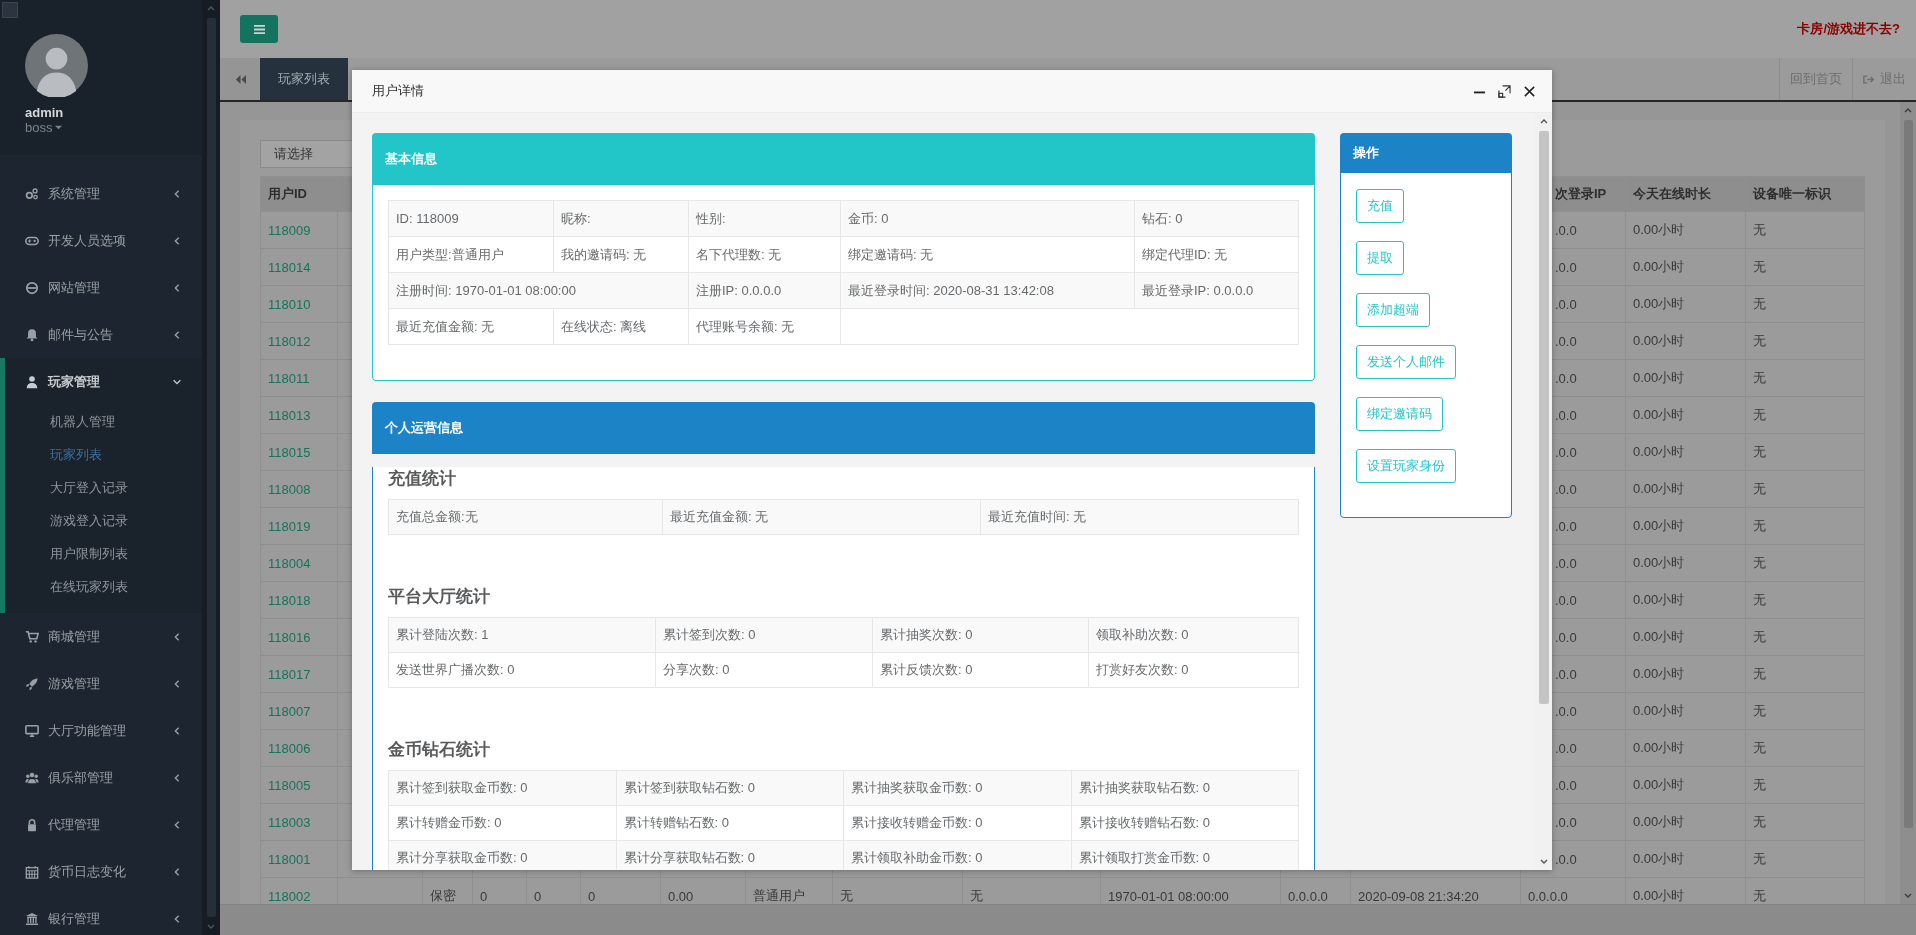  I want to click on table-cell: 累计登陆次数: 1, so click(442, 634).